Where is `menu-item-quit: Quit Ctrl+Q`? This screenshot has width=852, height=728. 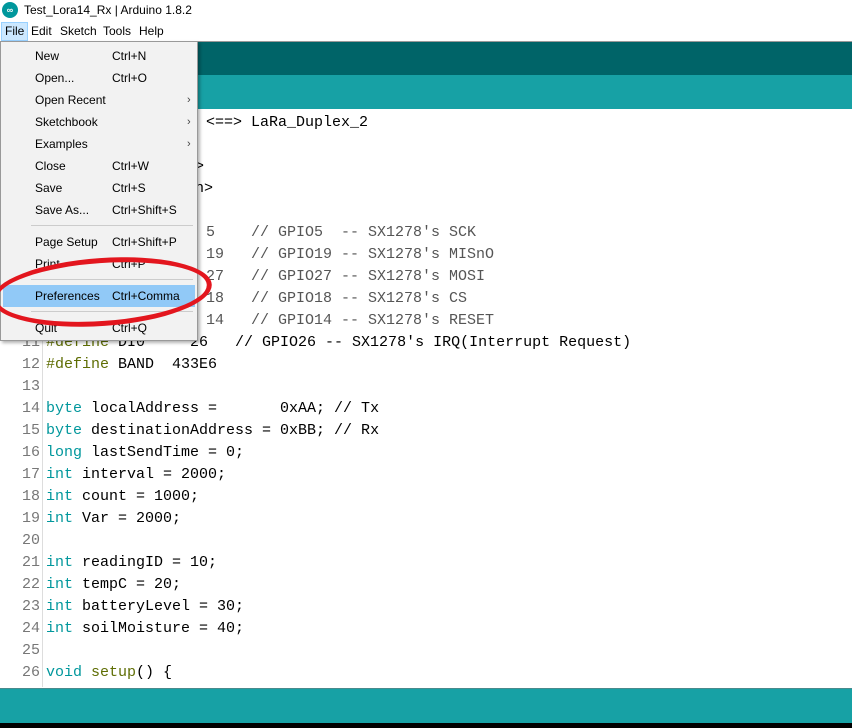 menu-item-quit: Quit Ctrl+Q is located at coordinates (99, 328).